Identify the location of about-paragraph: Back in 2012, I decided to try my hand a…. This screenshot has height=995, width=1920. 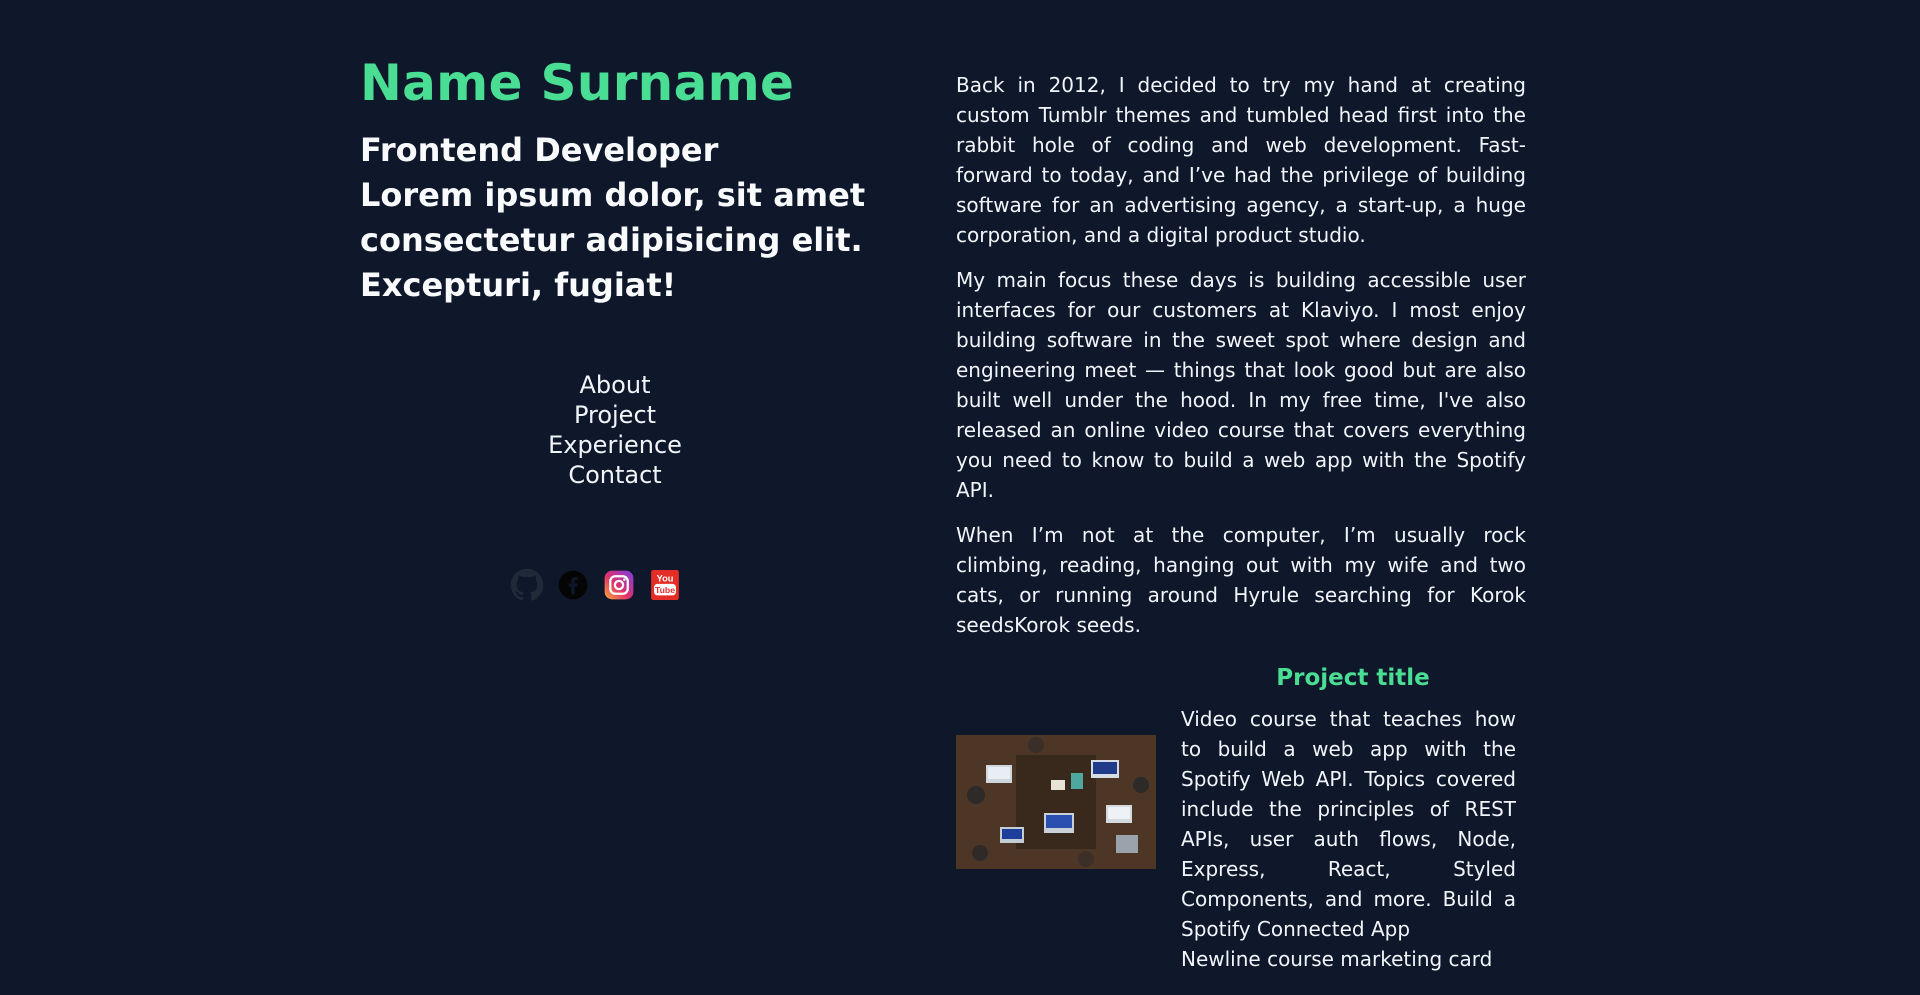
(1241, 160).